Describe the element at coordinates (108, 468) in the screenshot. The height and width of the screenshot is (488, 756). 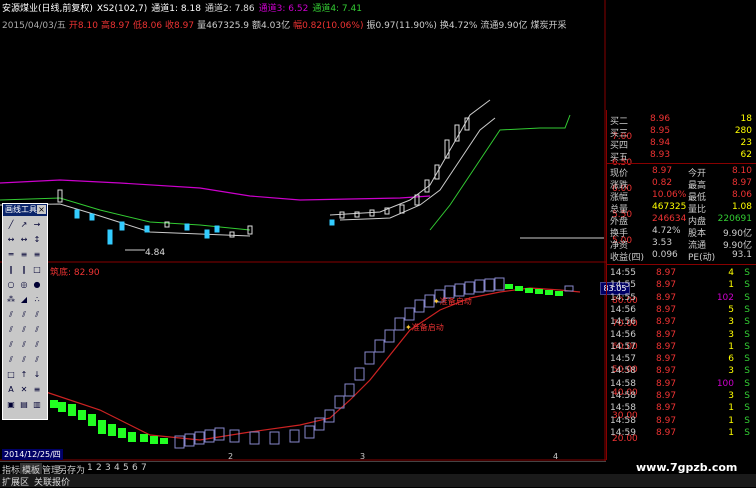
I see `tab-3: 3` at that location.